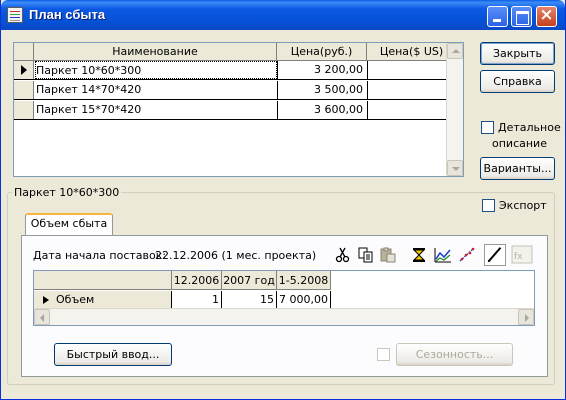  Describe the element at coordinates (197, 280) in the screenshot. I see `column-header-period: 12.2006` at that location.